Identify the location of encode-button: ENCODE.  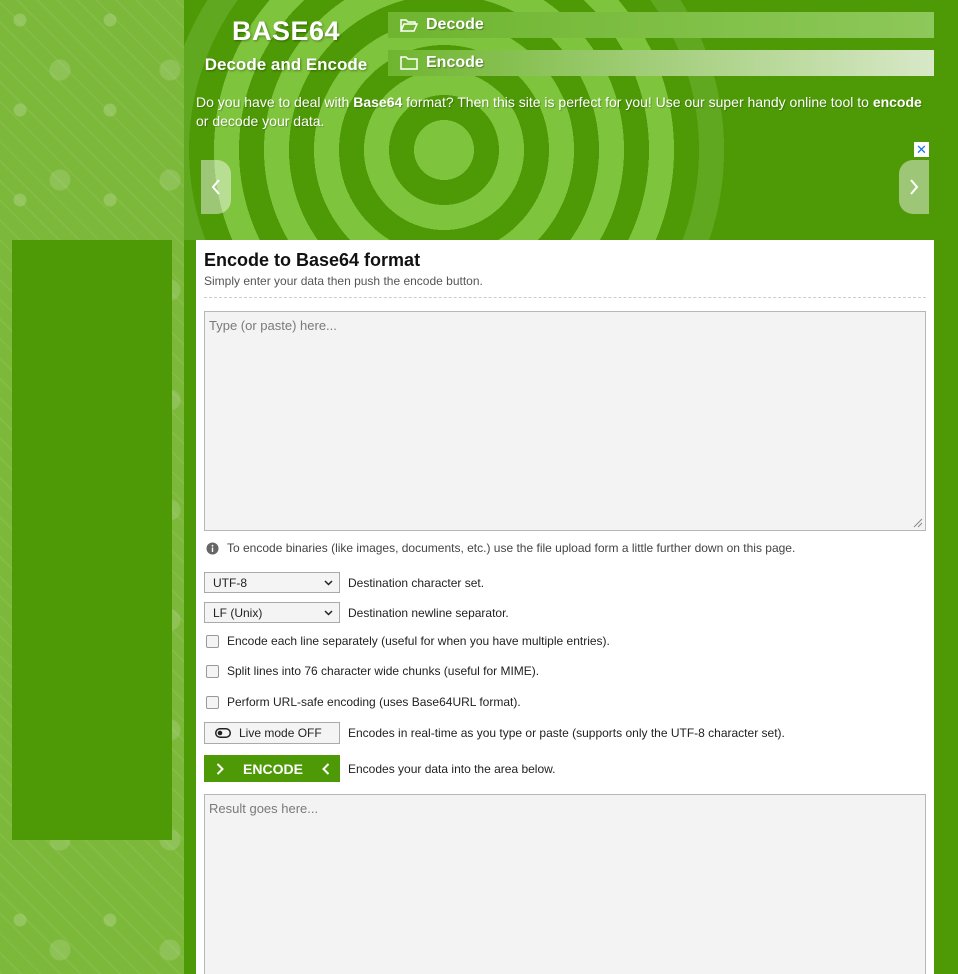
(272, 768).